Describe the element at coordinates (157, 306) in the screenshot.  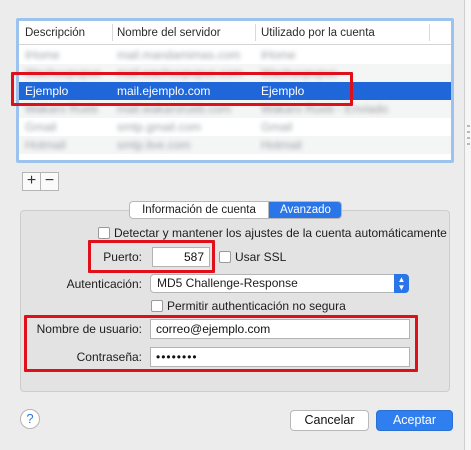
I see `allow-insecure-auth-checkbox` at that location.